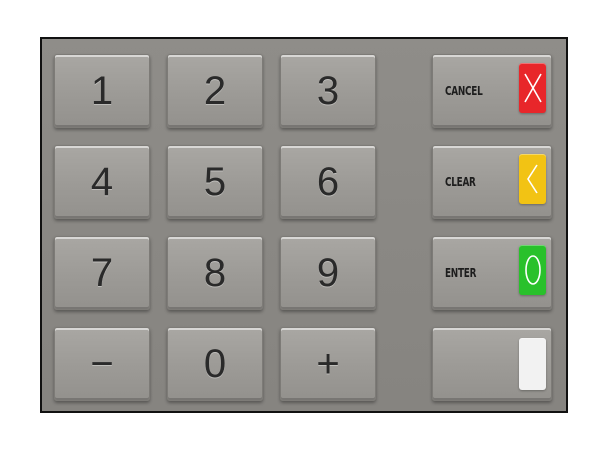 Image resolution: width=591 pixels, height=450 pixels. I want to click on key-0: 0, so click(215, 364).